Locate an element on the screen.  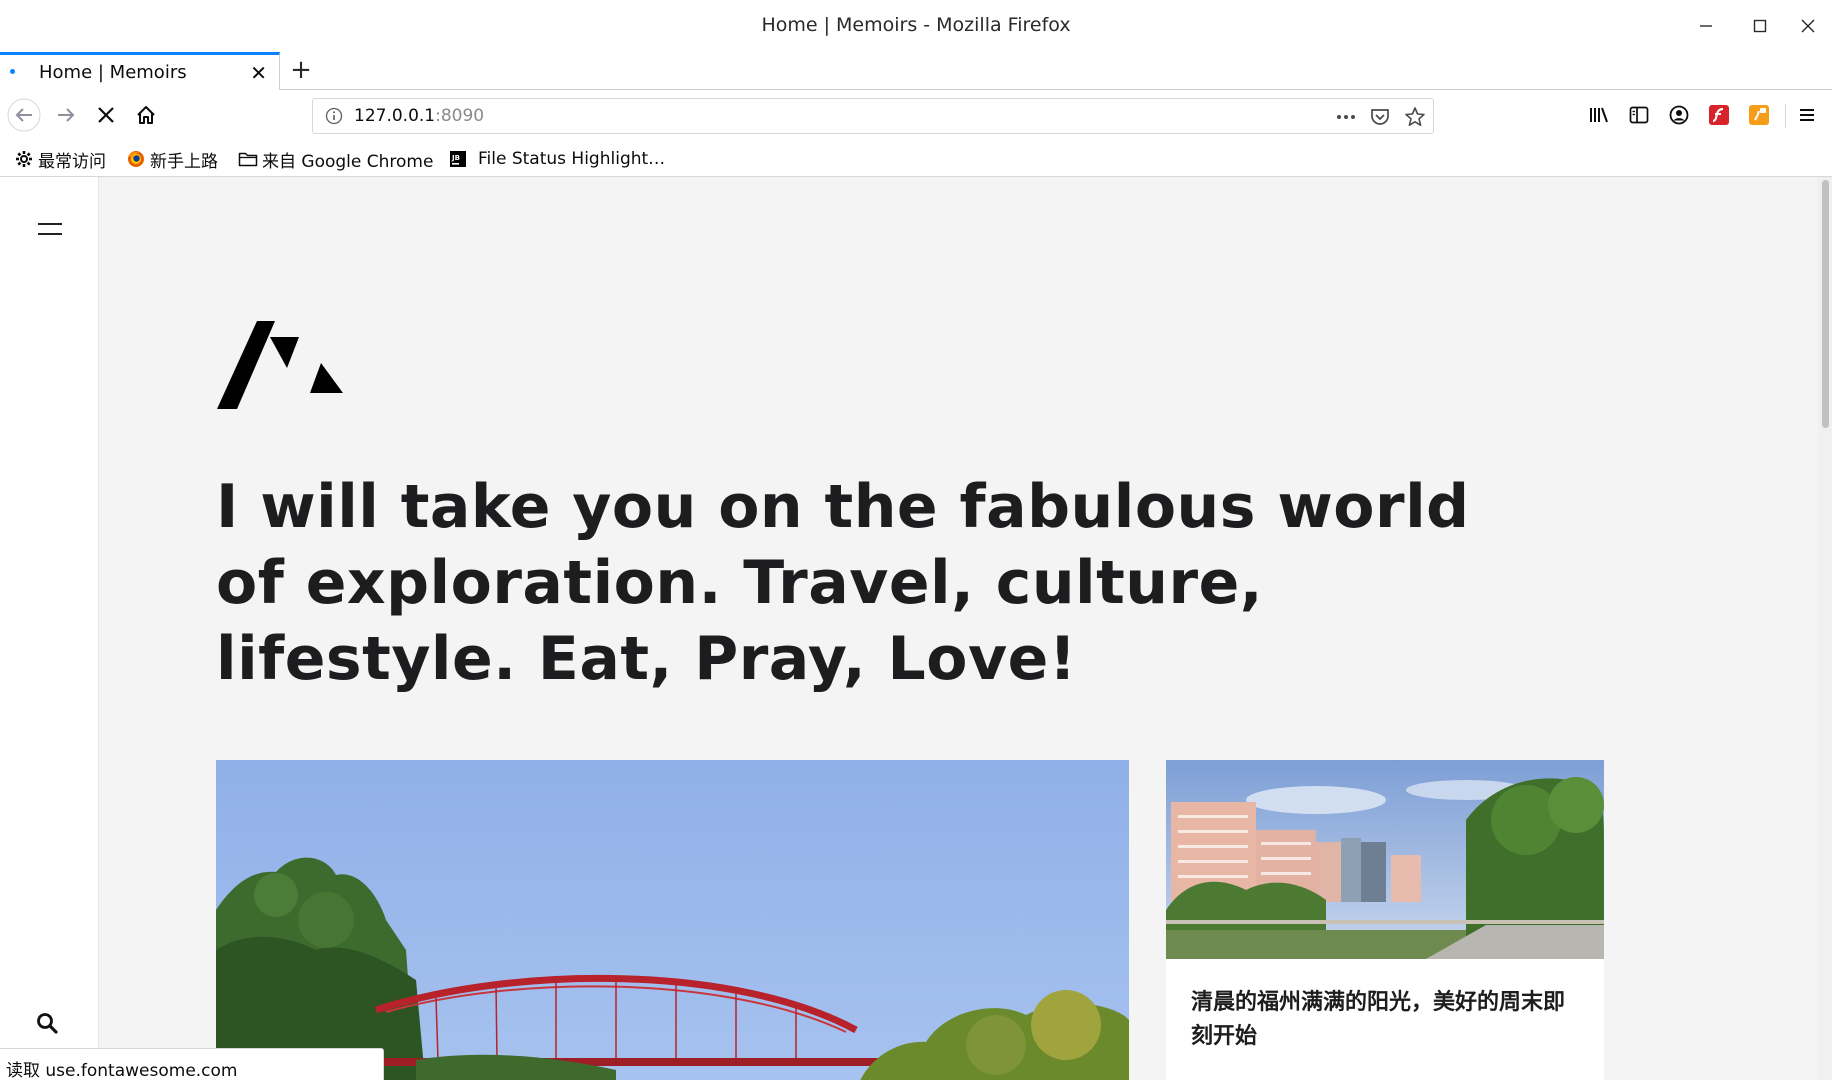
featured-post-image is located at coordinates (672, 920).